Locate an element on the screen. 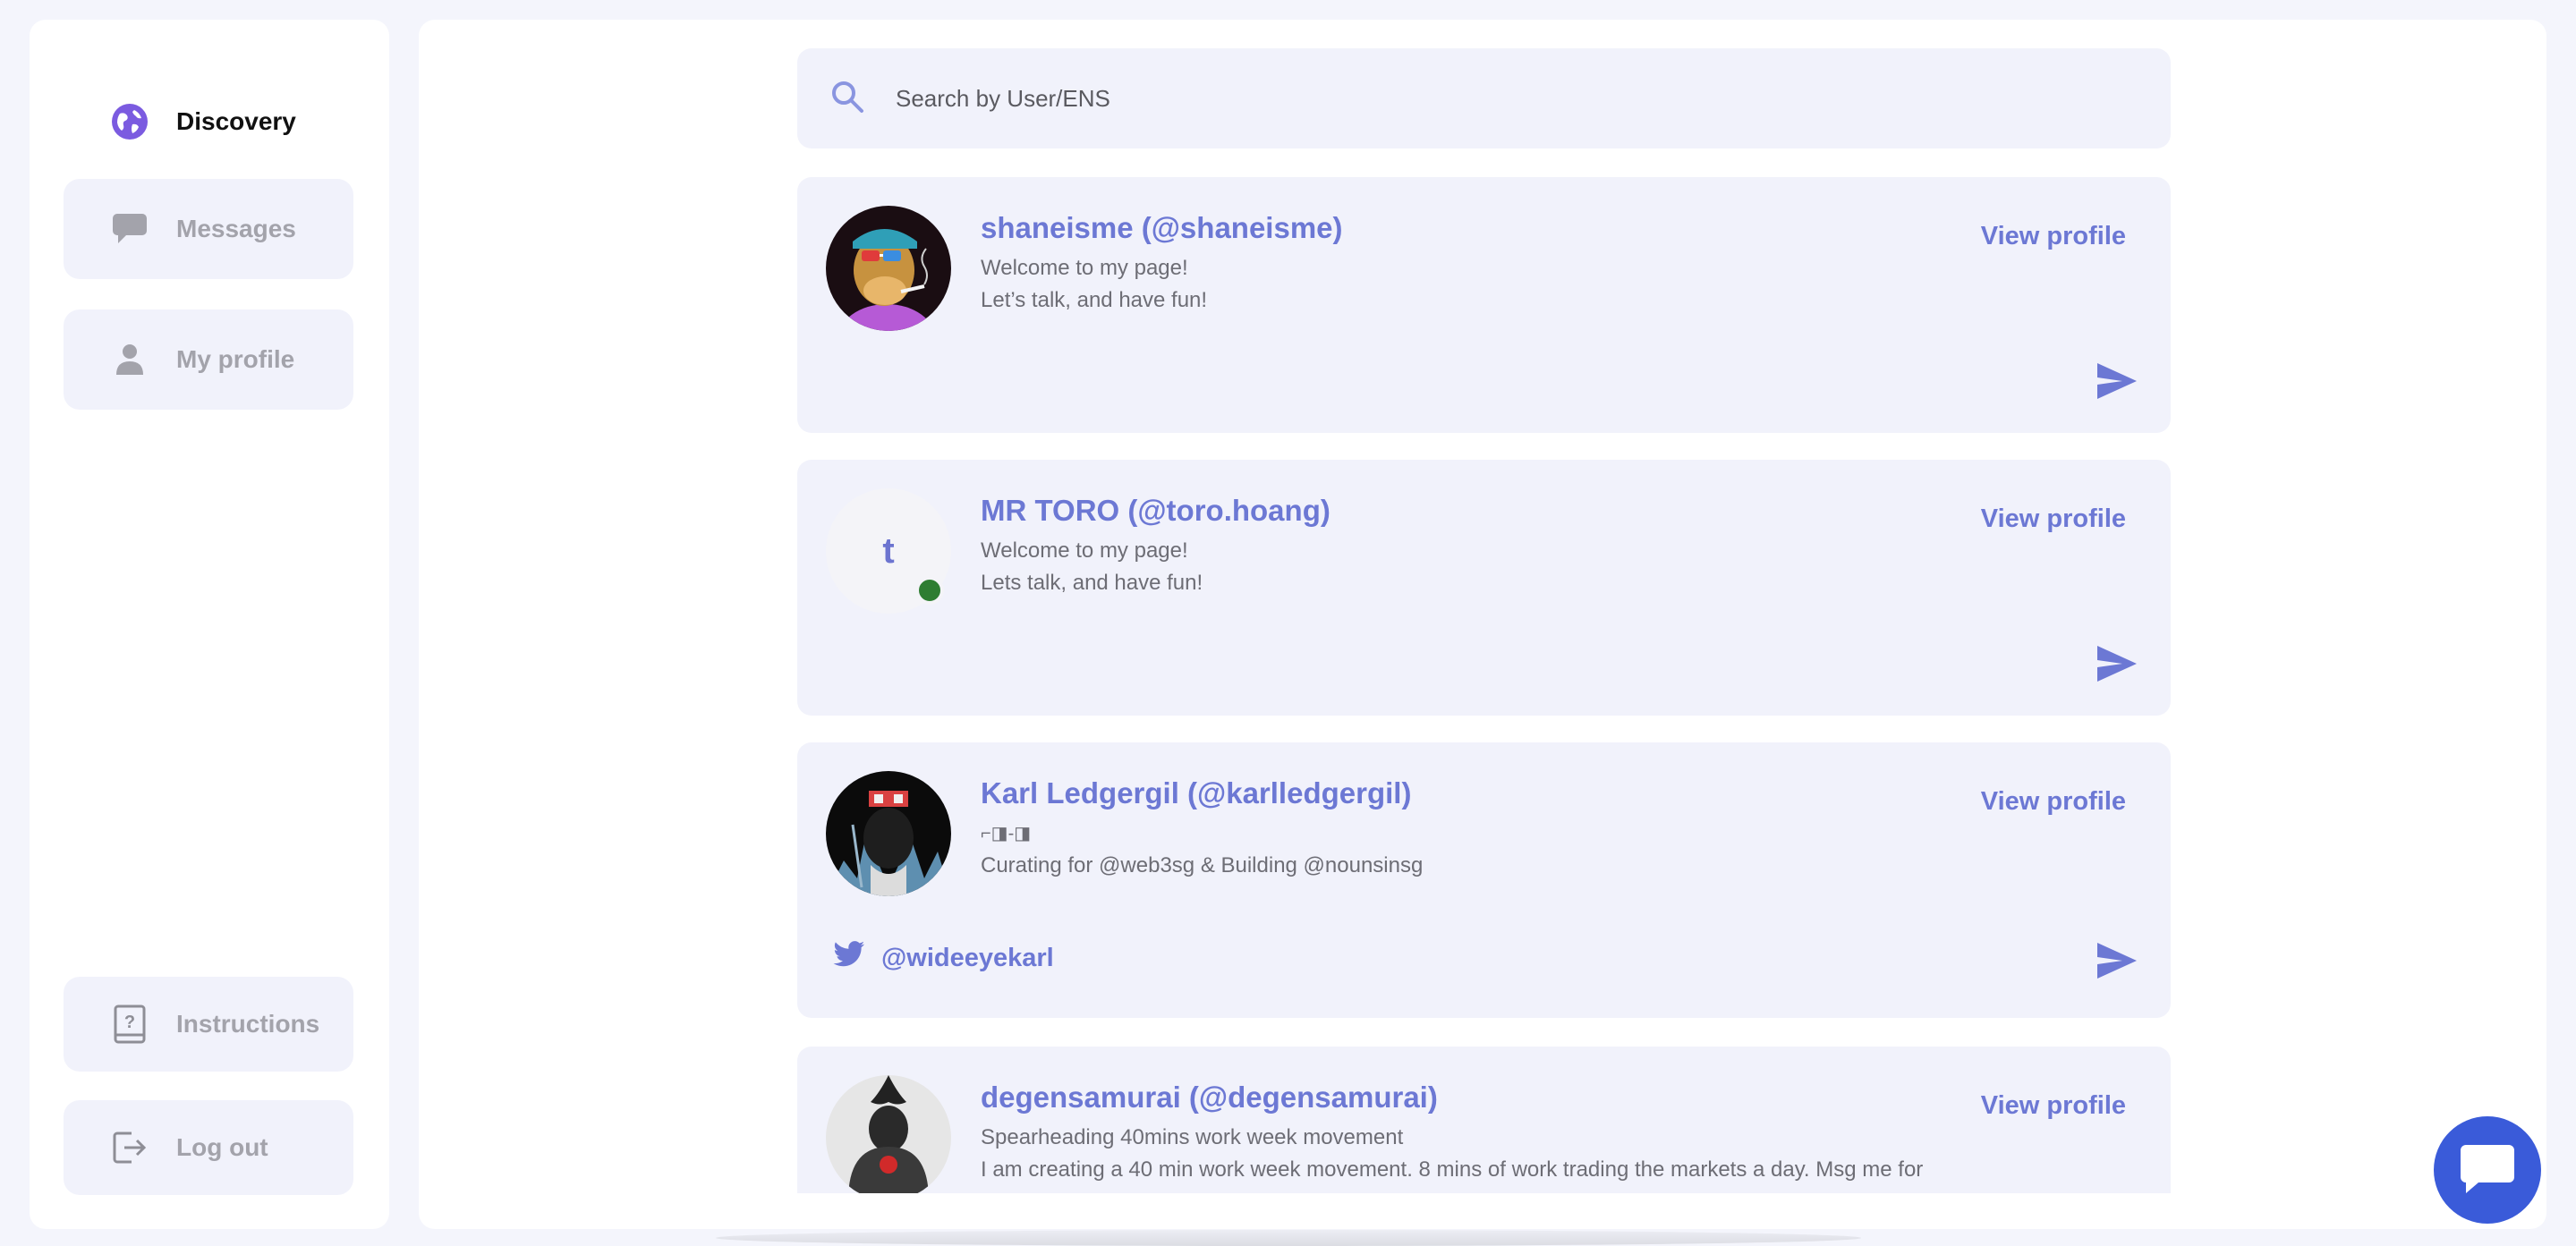  avatar-initial: t is located at coordinates (888, 550).